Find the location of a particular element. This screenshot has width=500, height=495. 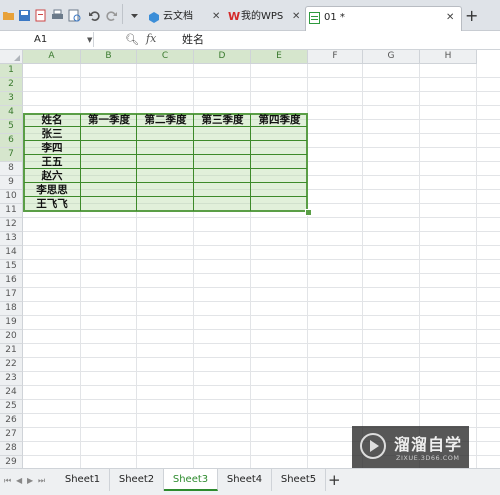

tab-label: 我的WPS is located at coordinates (262, 16).